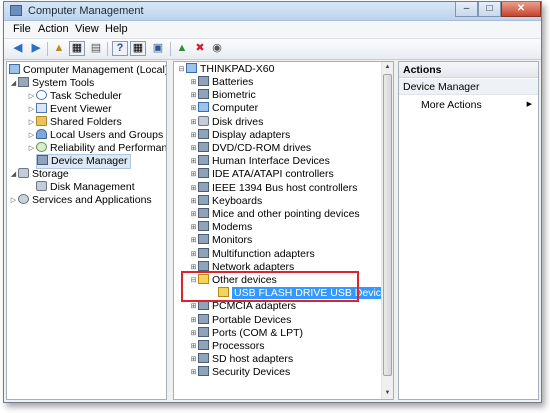  Describe the element at coordinates (120, 48) in the screenshot. I see `help-icon: ?` at that location.